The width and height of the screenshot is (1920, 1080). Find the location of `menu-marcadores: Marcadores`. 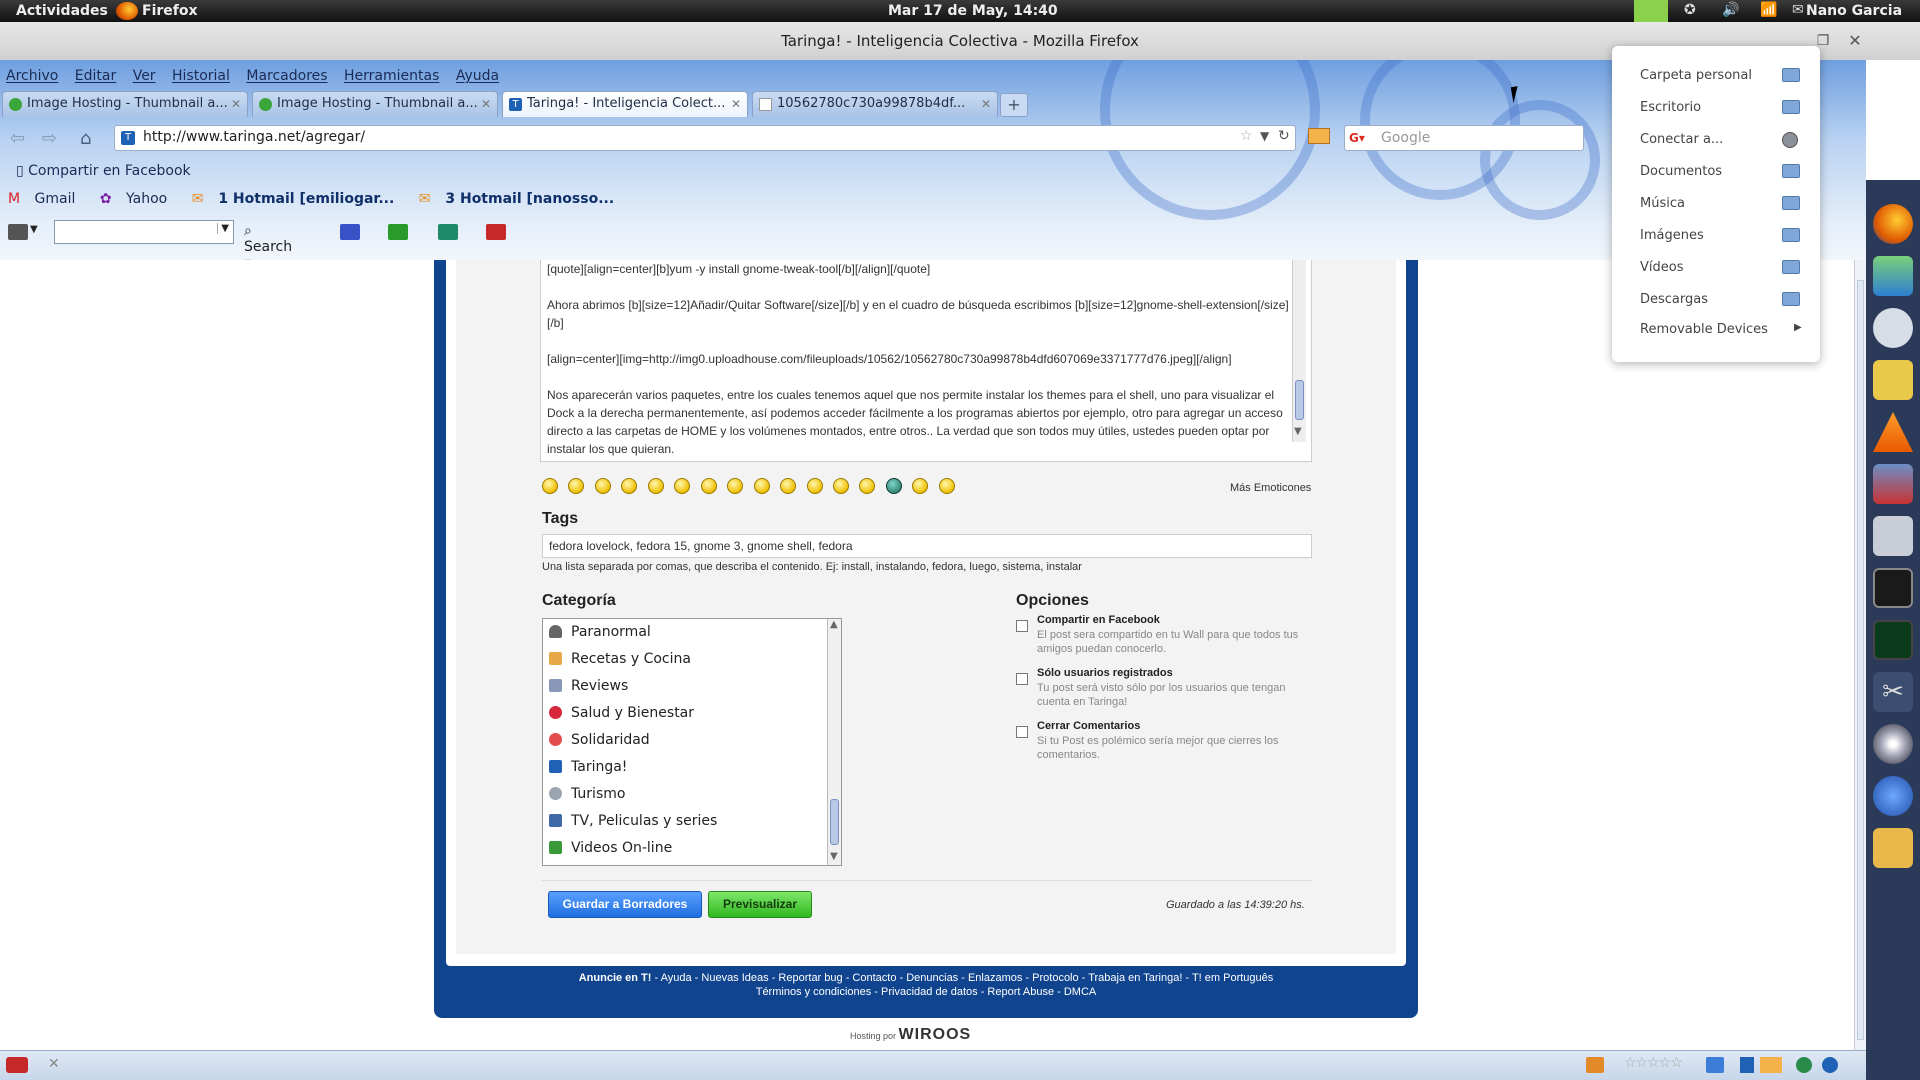

menu-marcadores: Marcadores is located at coordinates (286, 76).